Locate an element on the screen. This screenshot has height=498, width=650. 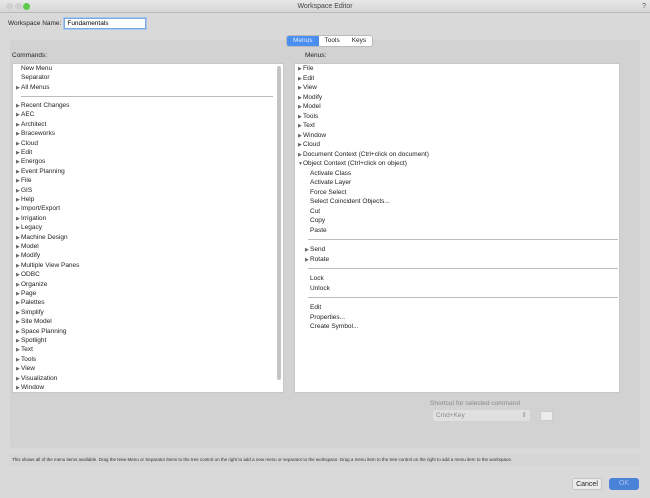
command-item: ▶Tools is located at coordinates (26, 359).